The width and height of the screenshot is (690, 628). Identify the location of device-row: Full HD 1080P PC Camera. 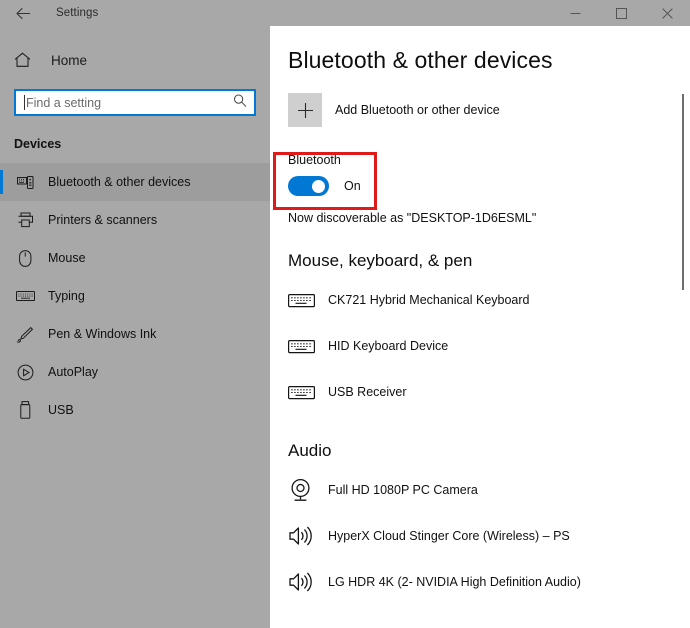
(480, 490).